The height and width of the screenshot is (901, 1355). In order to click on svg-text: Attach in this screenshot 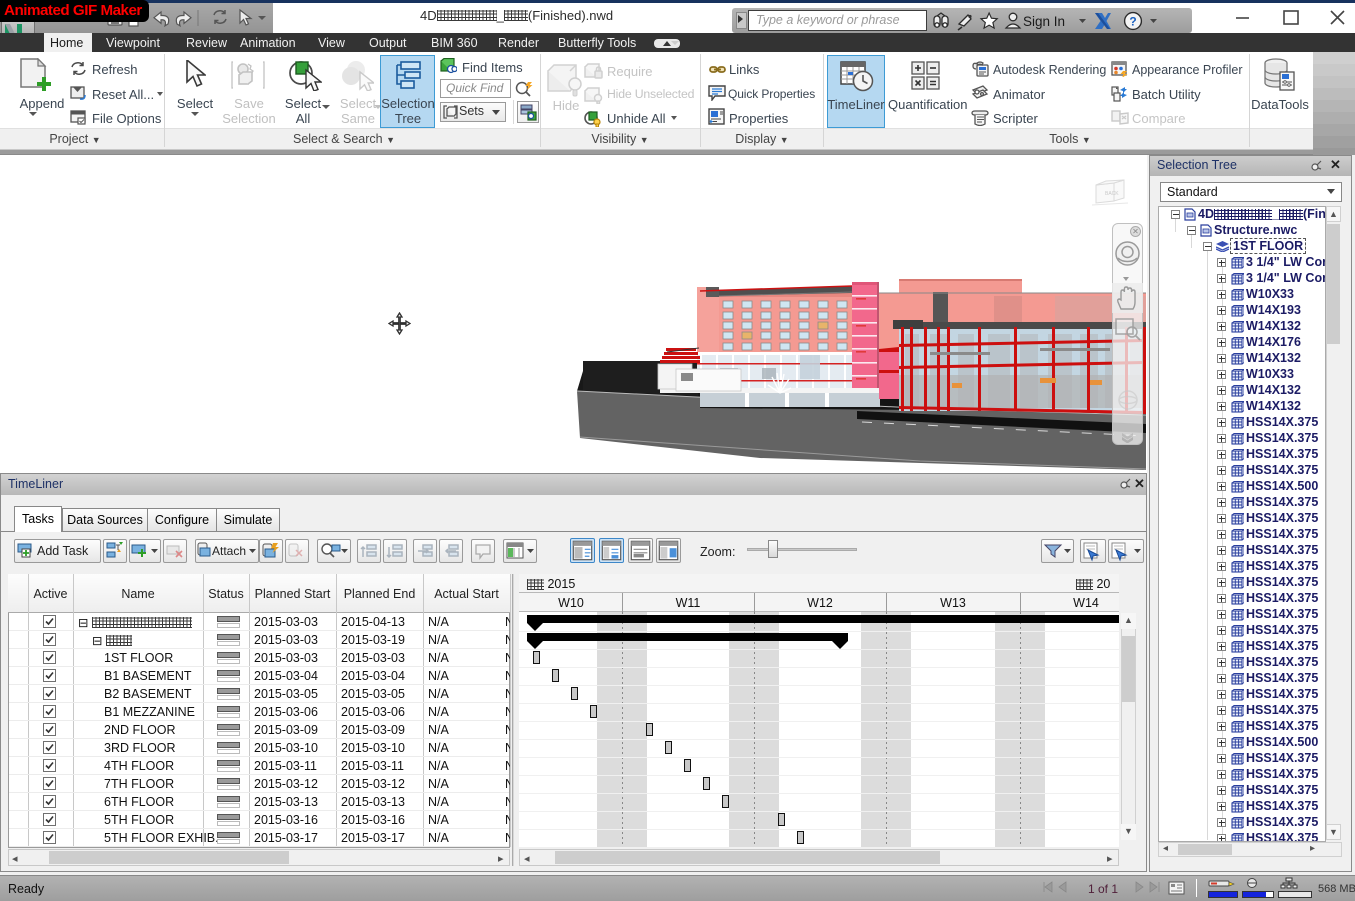, I will do `click(229, 551)`.